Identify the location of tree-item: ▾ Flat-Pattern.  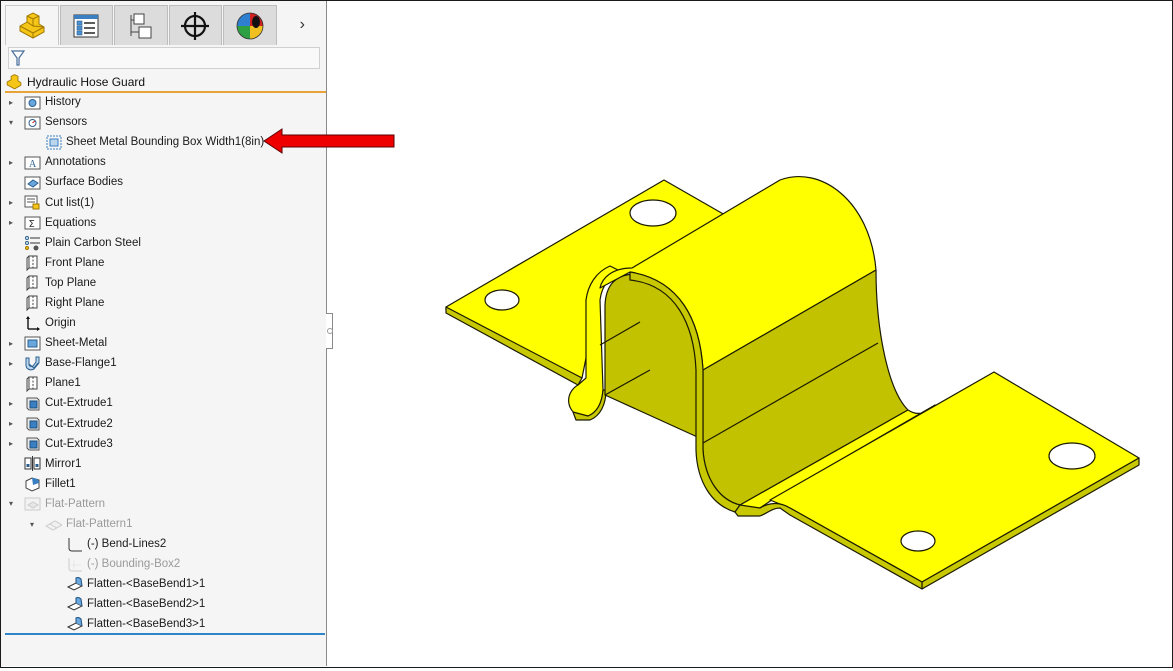
(165, 504).